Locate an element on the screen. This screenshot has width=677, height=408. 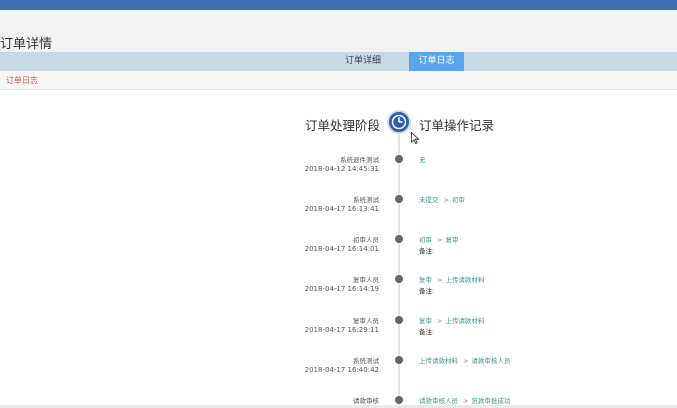
timeline-entry: 系统退件测试 2018-04-12 14:45:31 无 is located at coordinates (338, 169).